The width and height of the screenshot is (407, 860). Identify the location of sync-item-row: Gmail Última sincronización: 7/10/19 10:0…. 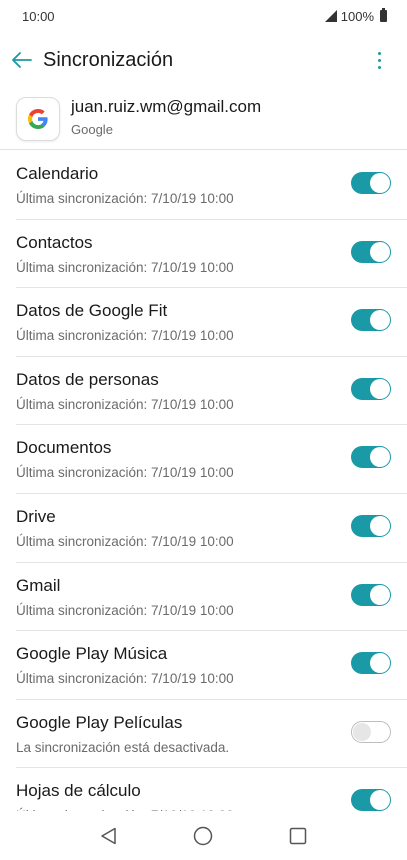
(211, 597).